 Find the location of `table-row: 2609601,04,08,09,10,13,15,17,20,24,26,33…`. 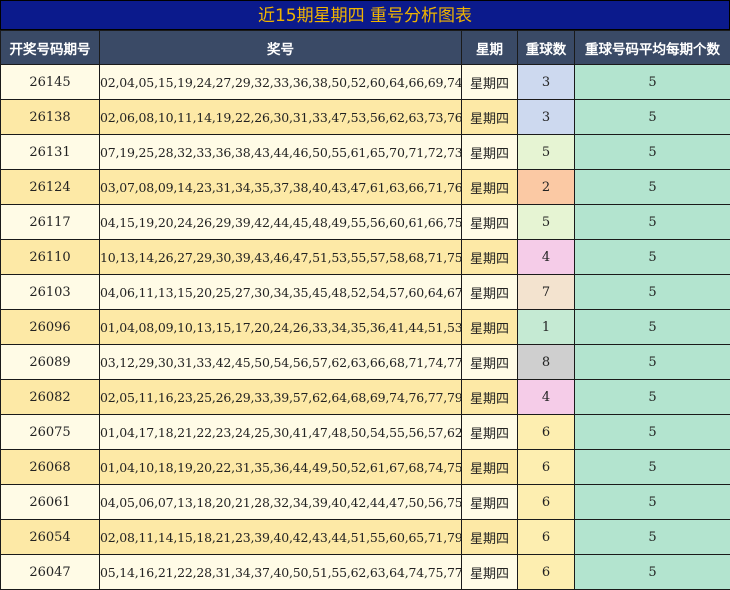

table-row: 2609601,04,08,09,10,13,15,17,20,24,26,33… is located at coordinates (365, 327).